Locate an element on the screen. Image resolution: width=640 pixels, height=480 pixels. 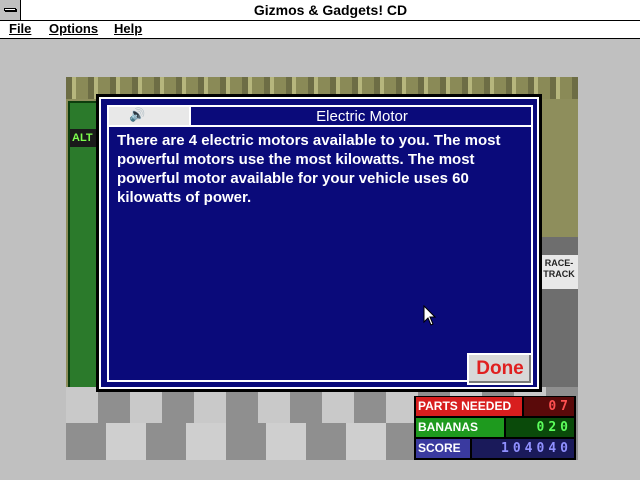
bananas-row: BANANAS 020 is located at coordinates (495, 427).